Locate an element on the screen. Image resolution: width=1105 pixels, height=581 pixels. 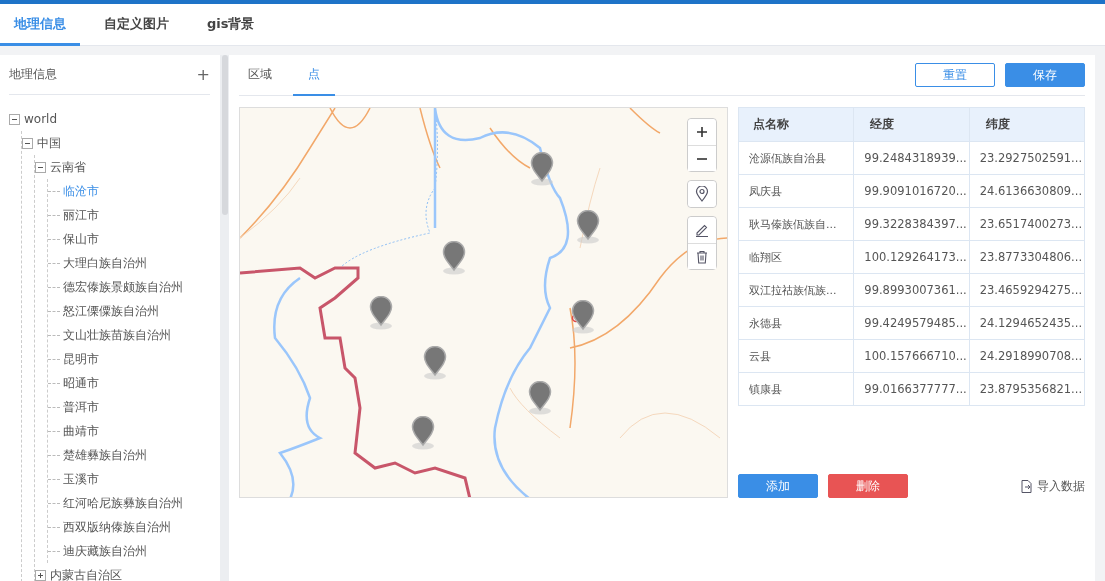
trash-icon is located at coordinates (702, 256).